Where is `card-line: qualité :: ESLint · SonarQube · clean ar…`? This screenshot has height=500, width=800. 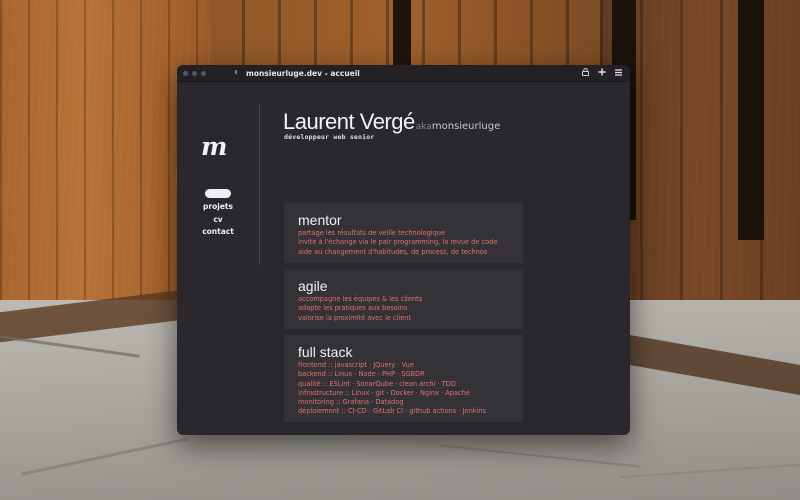 card-line: qualité :: ESLint · SonarQube · clean ar… is located at coordinates (377, 383).